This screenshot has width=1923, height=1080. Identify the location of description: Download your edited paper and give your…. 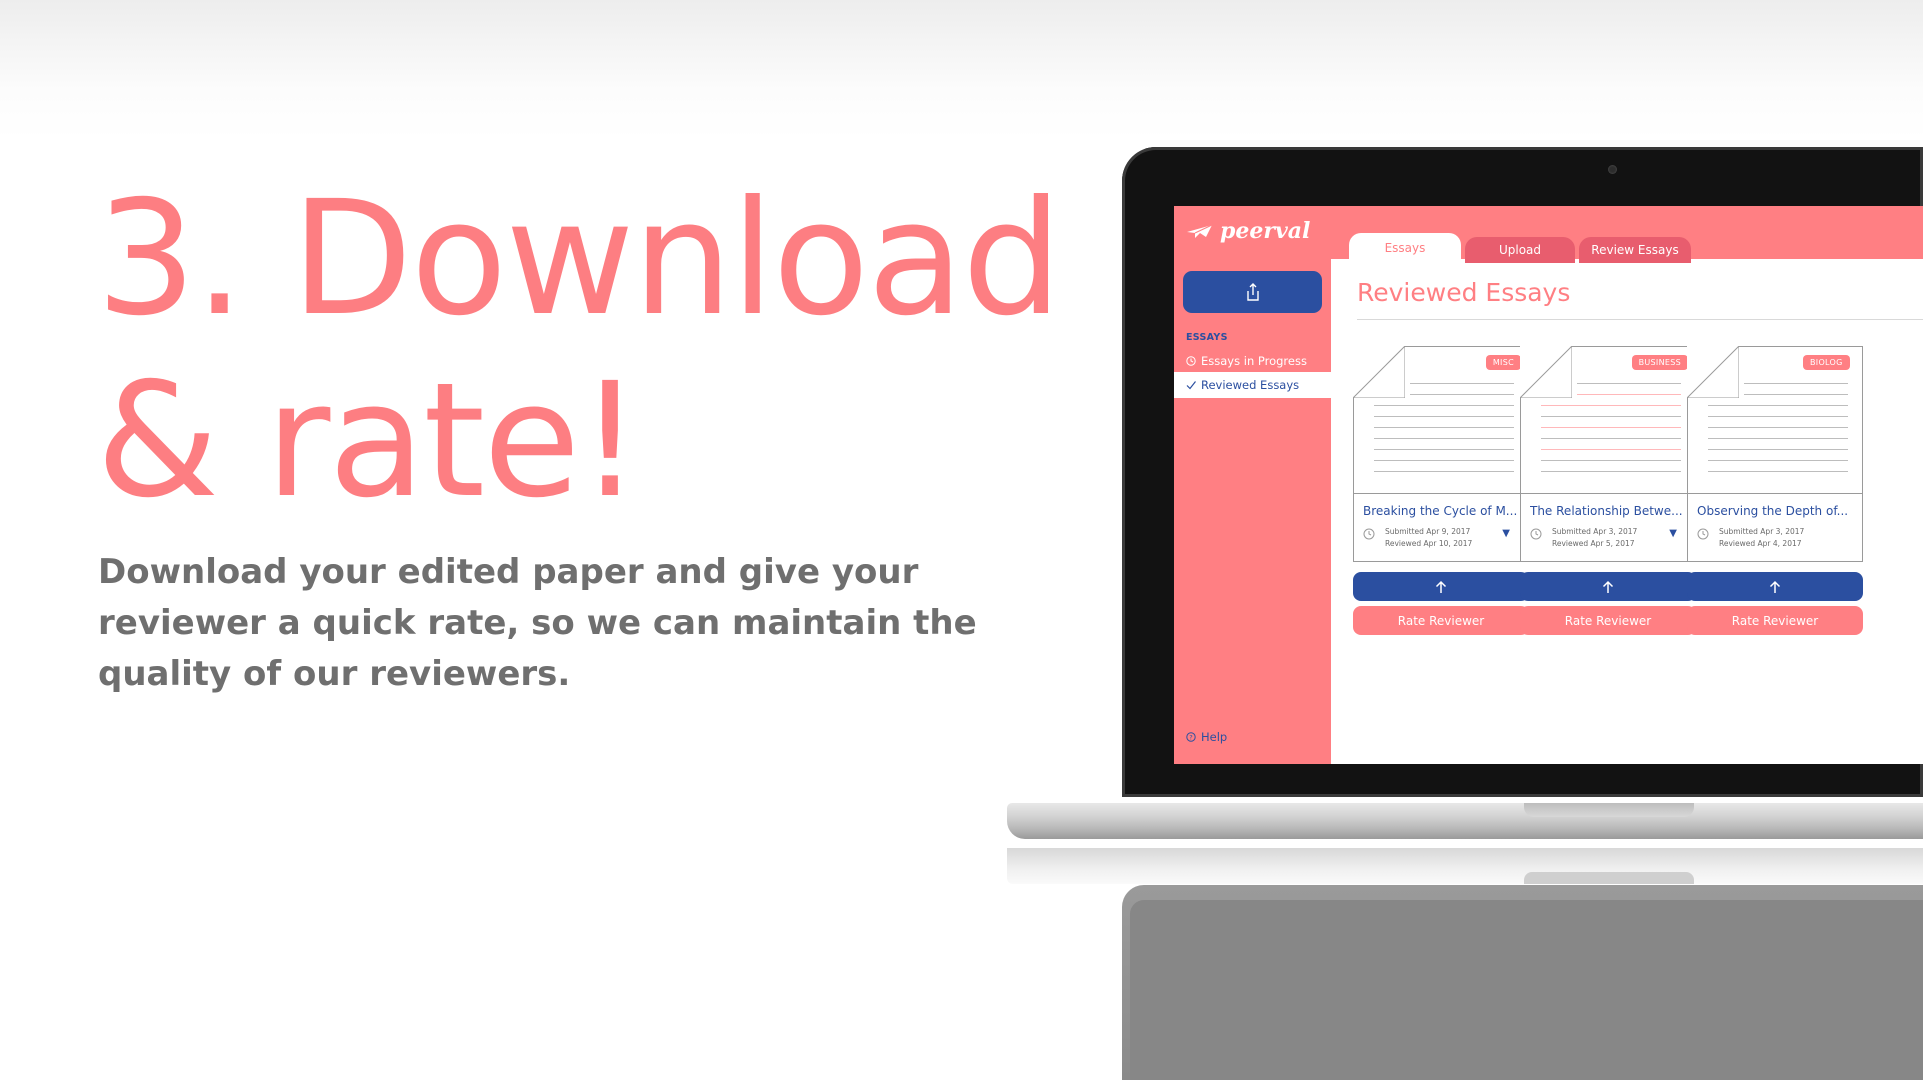
(537, 623).